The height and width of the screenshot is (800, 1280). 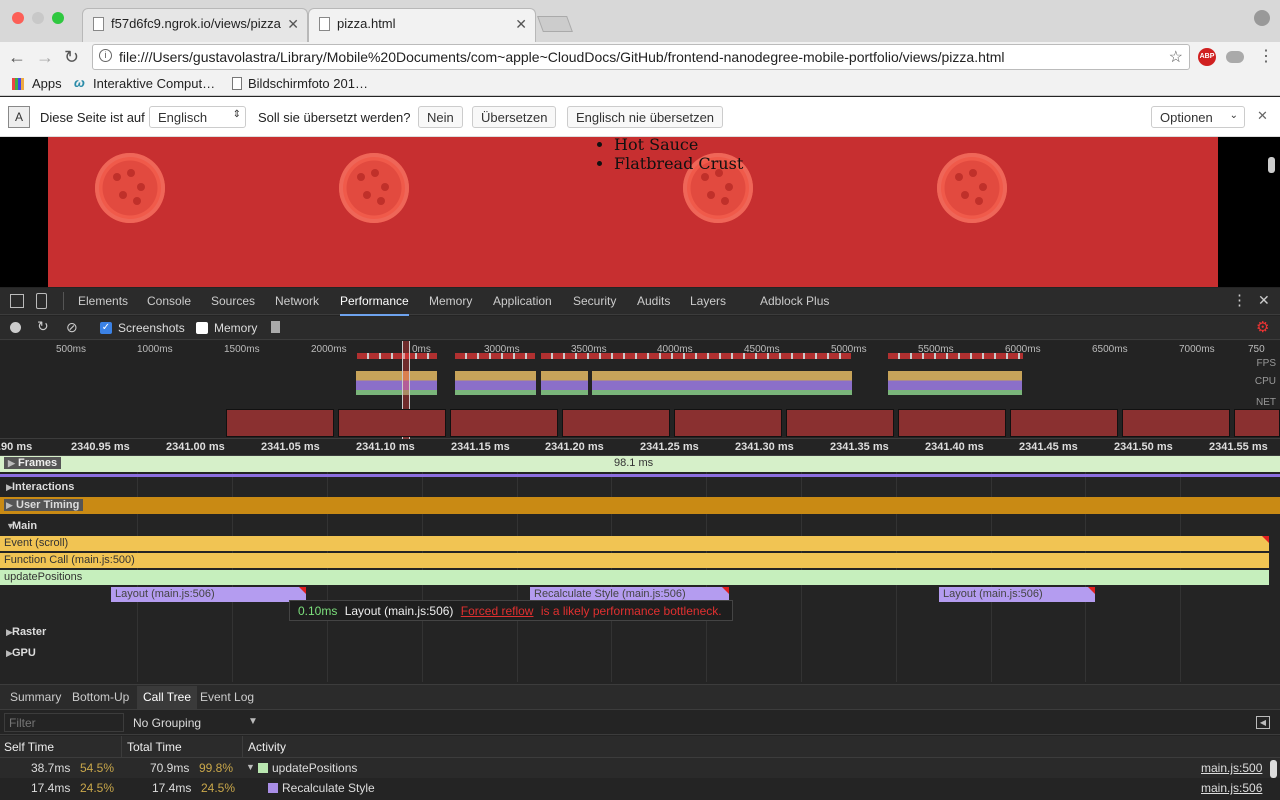 I want to click on col-self-time: Self Time, so click(x=29, y=747).